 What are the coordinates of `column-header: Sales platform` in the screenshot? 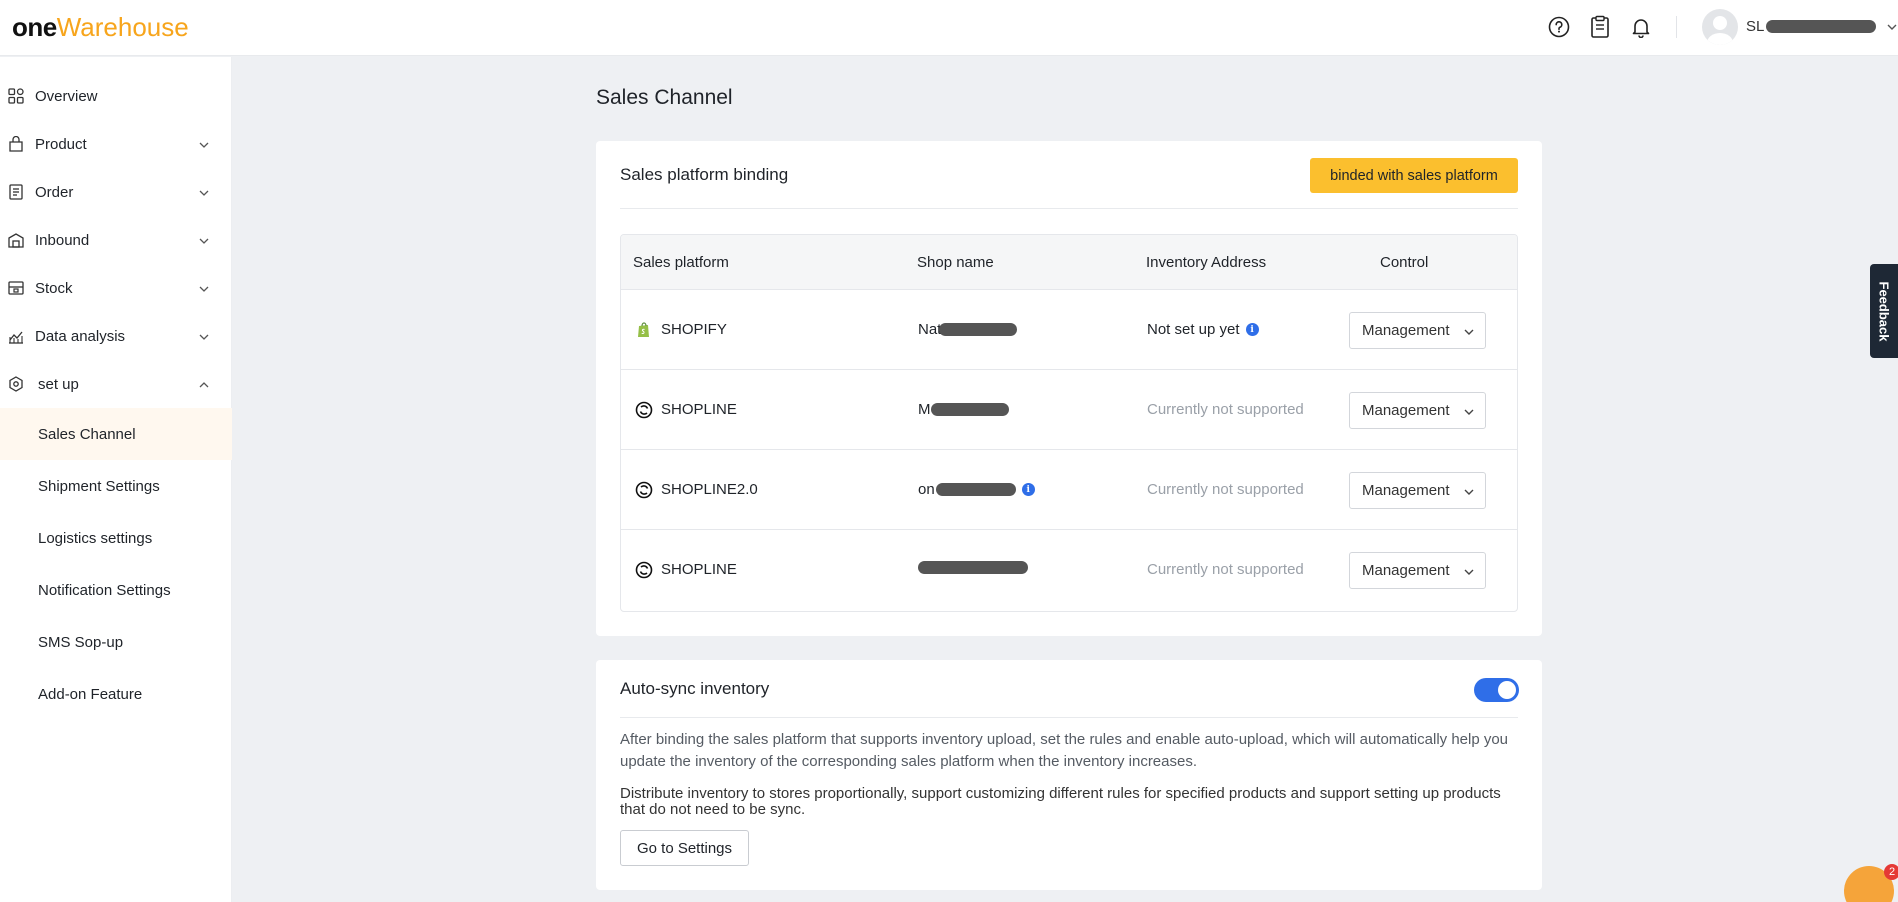 It's located at (681, 262).